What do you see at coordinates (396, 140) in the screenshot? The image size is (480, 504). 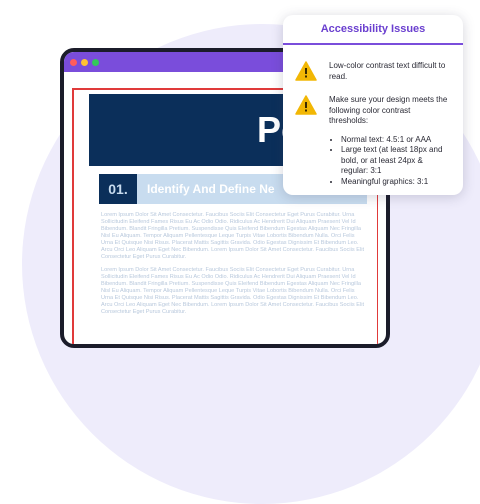 I see `list-item: Normal text: 4.5:1 or AAA` at bounding box center [396, 140].